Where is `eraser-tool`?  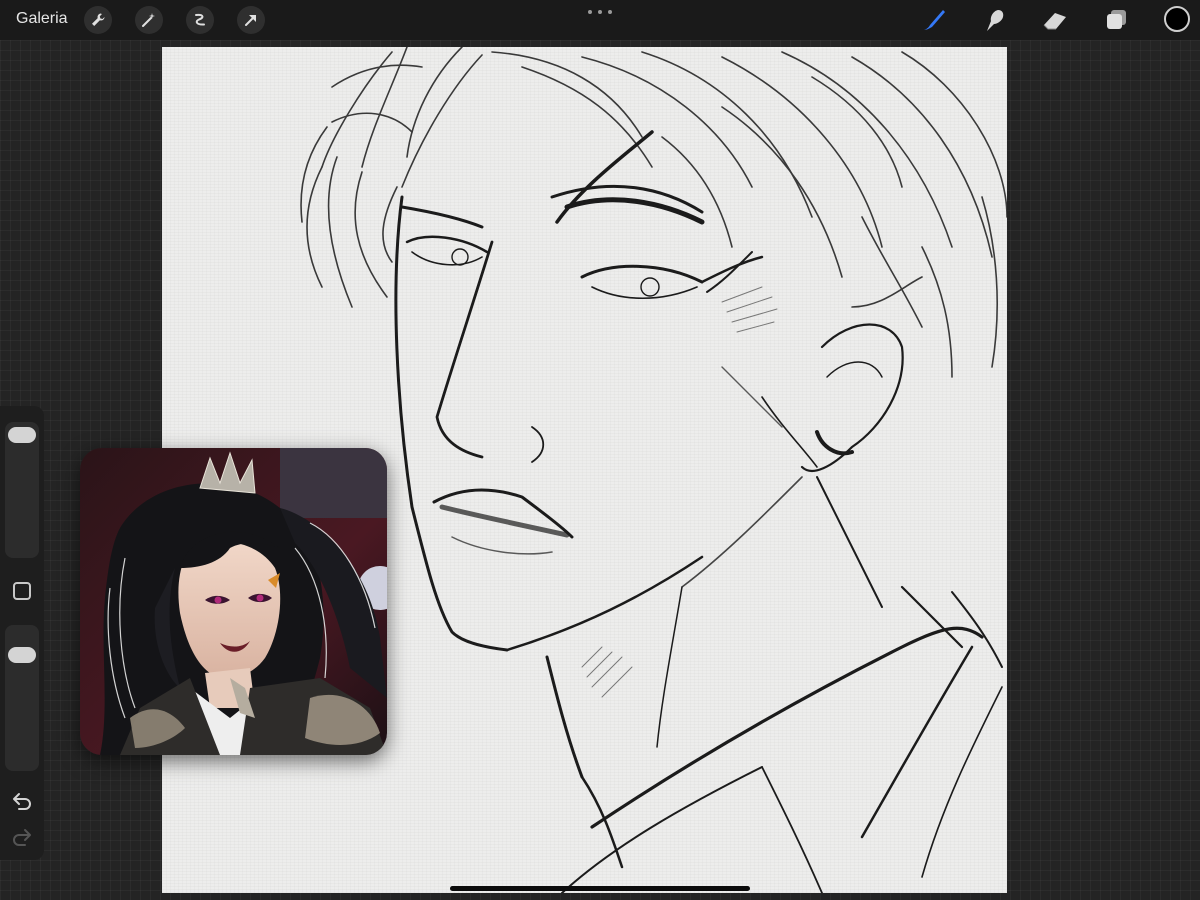 eraser-tool is located at coordinates (1055, 20).